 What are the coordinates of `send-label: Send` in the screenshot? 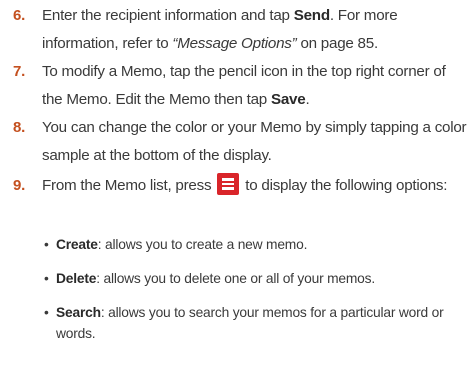 It's located at (311, 15).